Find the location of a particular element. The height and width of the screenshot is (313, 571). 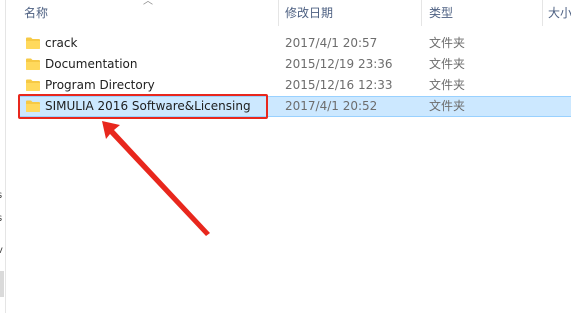

column-type-label: 类型 is located at coordinates (441, 13).